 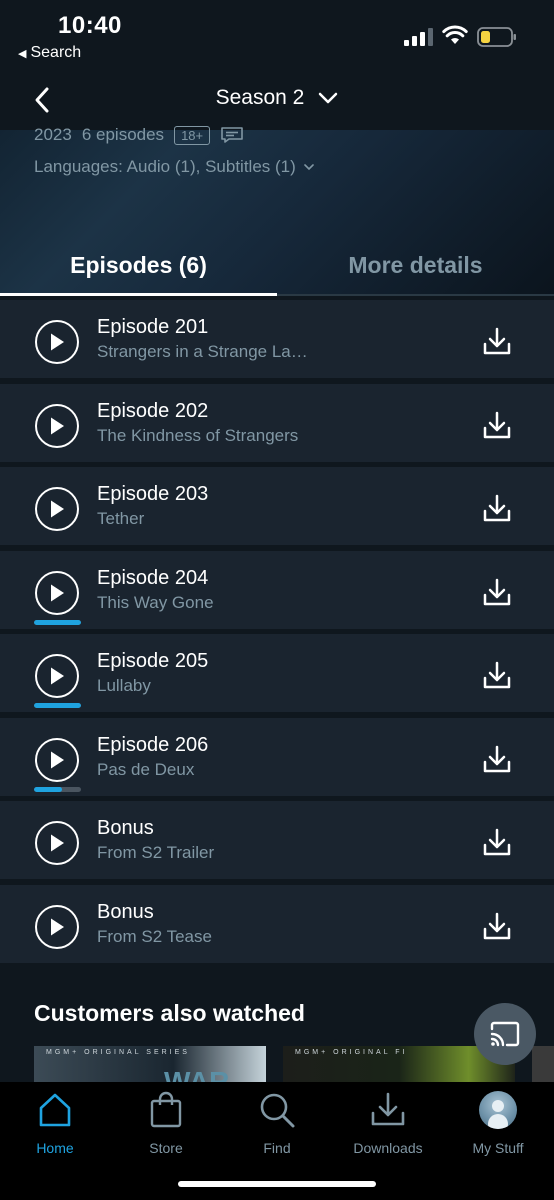 What do you see at coordinates (22, 53) in the screenshot?
I see `back-triangle-icon: ◀` at bounding box center [22, 53].